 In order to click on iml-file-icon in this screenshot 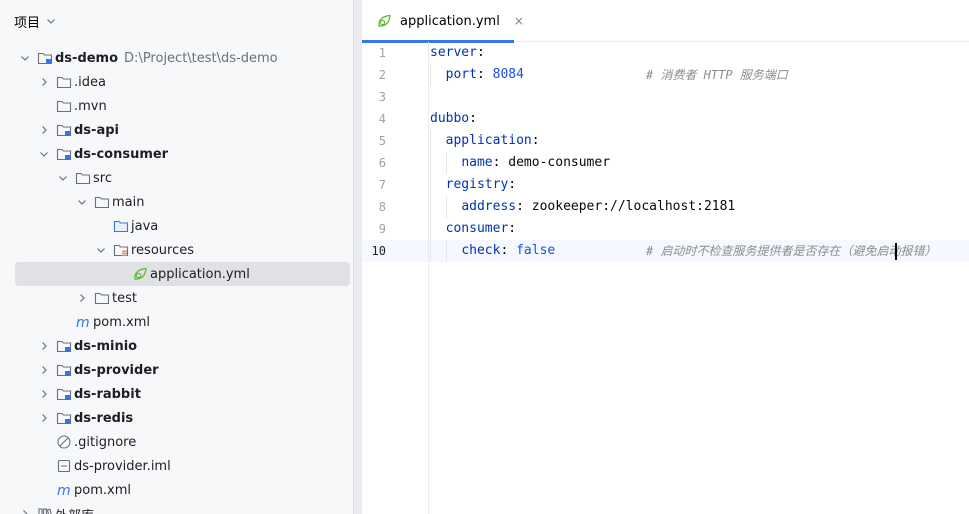, I will do `click(64, 466)`.